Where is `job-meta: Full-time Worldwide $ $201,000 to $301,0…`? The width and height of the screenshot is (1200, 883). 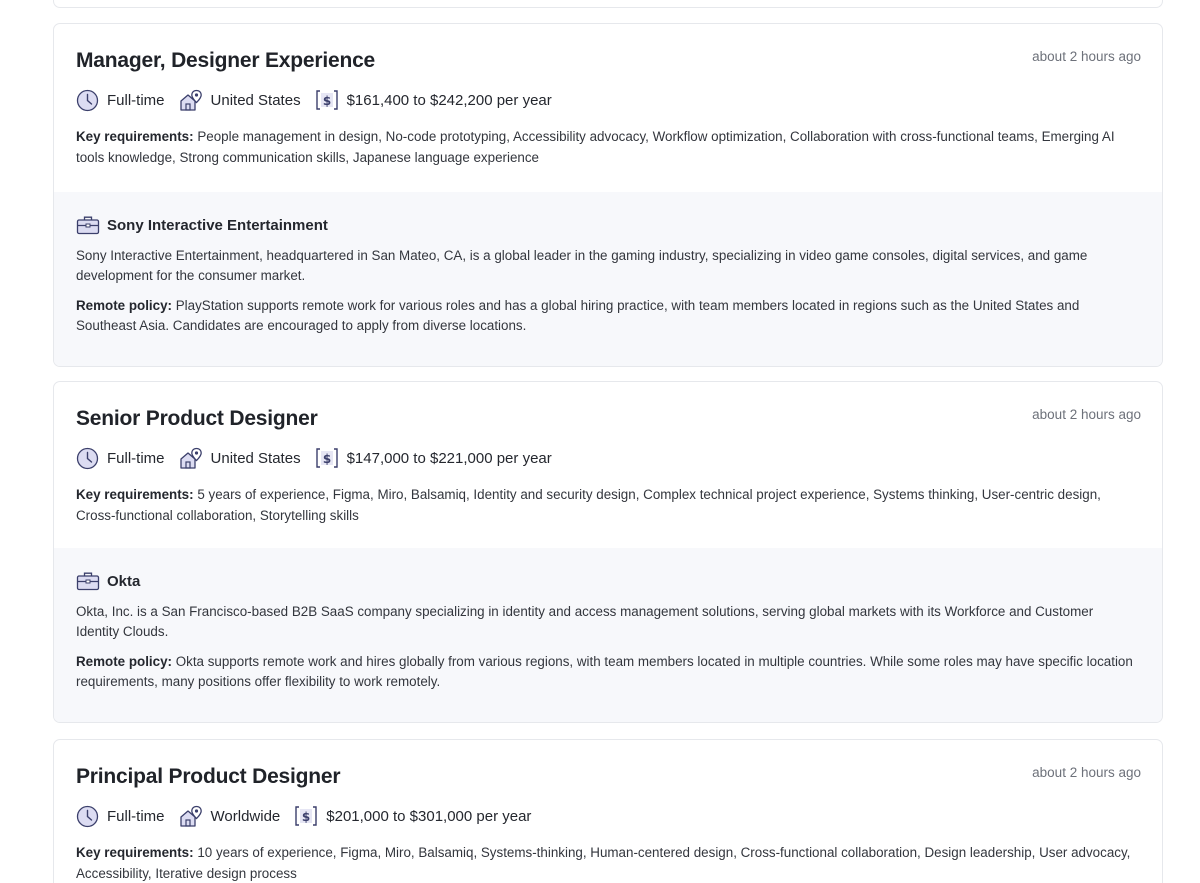
job-meta: Full-time Worldwide $ $201,000 to $301,0… is located at coordinates (608, 816).